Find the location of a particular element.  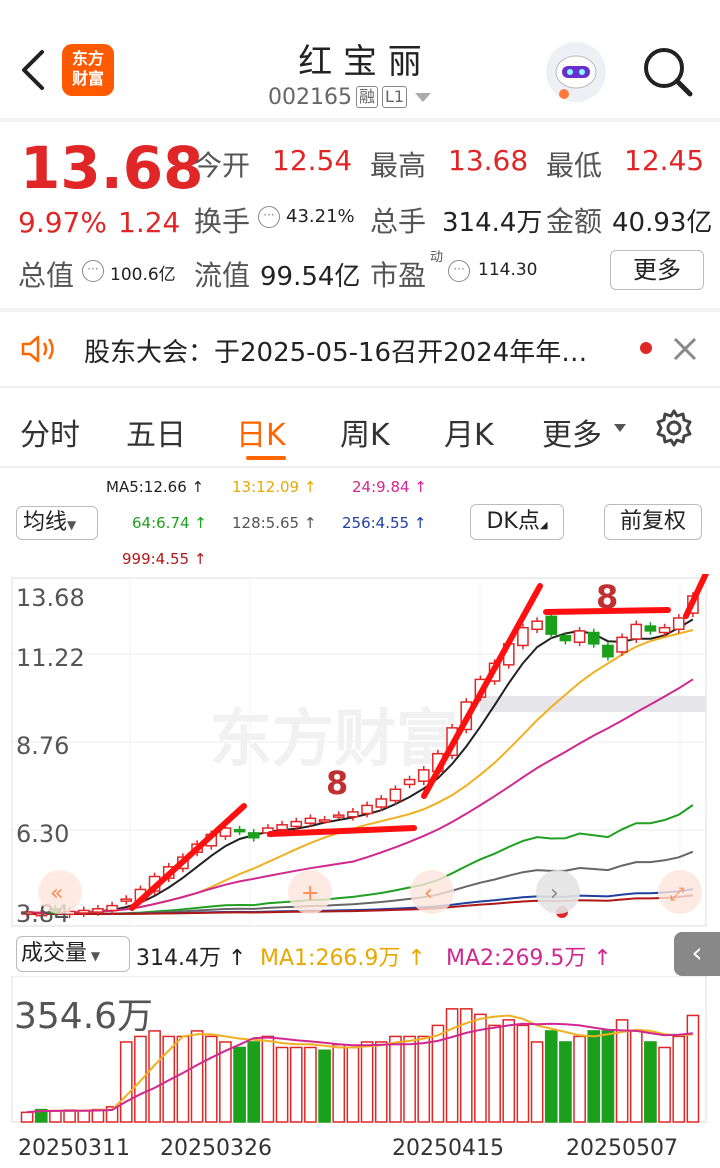

high-label: 最高 is located at coordinates (398, 165).